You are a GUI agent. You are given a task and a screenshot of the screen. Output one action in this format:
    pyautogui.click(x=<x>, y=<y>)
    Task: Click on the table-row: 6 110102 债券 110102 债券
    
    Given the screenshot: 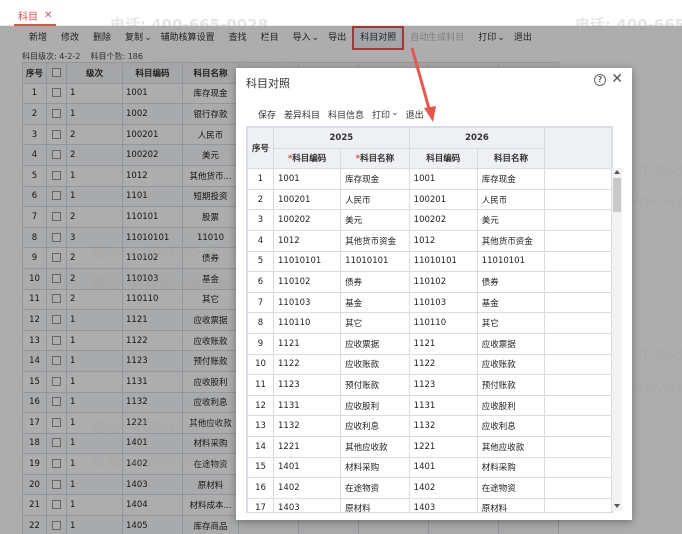 What is the action you would take?
    pyautogui.click(x=429, y=282)
    